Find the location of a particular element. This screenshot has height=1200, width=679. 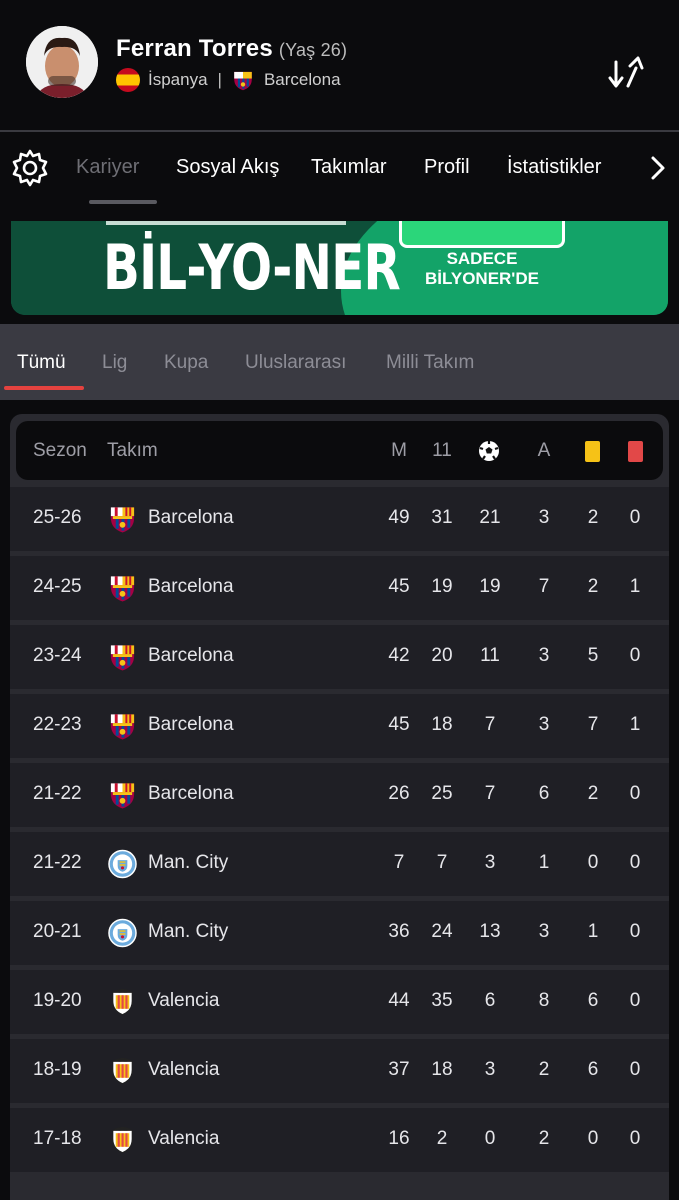

ad-tagline: SADECE BİLYONER'DE is located at coordinates (482, 269).